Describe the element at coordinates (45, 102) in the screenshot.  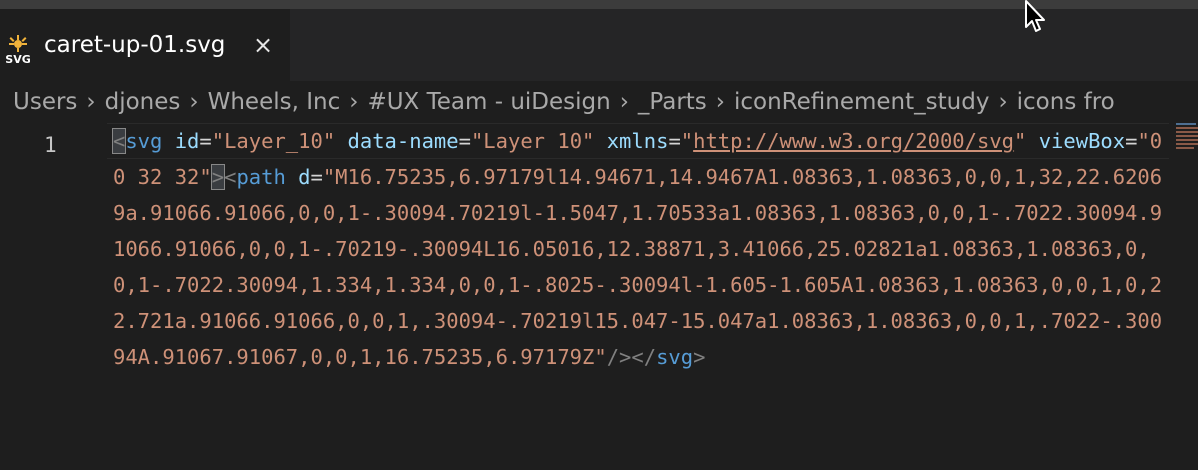
I see `breadcrumb-item-users: Users` at that location.